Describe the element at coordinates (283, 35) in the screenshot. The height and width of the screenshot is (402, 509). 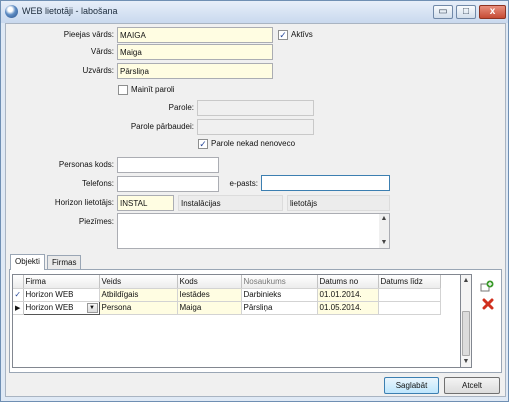
I see `active-checkbox: ✓` at that location.